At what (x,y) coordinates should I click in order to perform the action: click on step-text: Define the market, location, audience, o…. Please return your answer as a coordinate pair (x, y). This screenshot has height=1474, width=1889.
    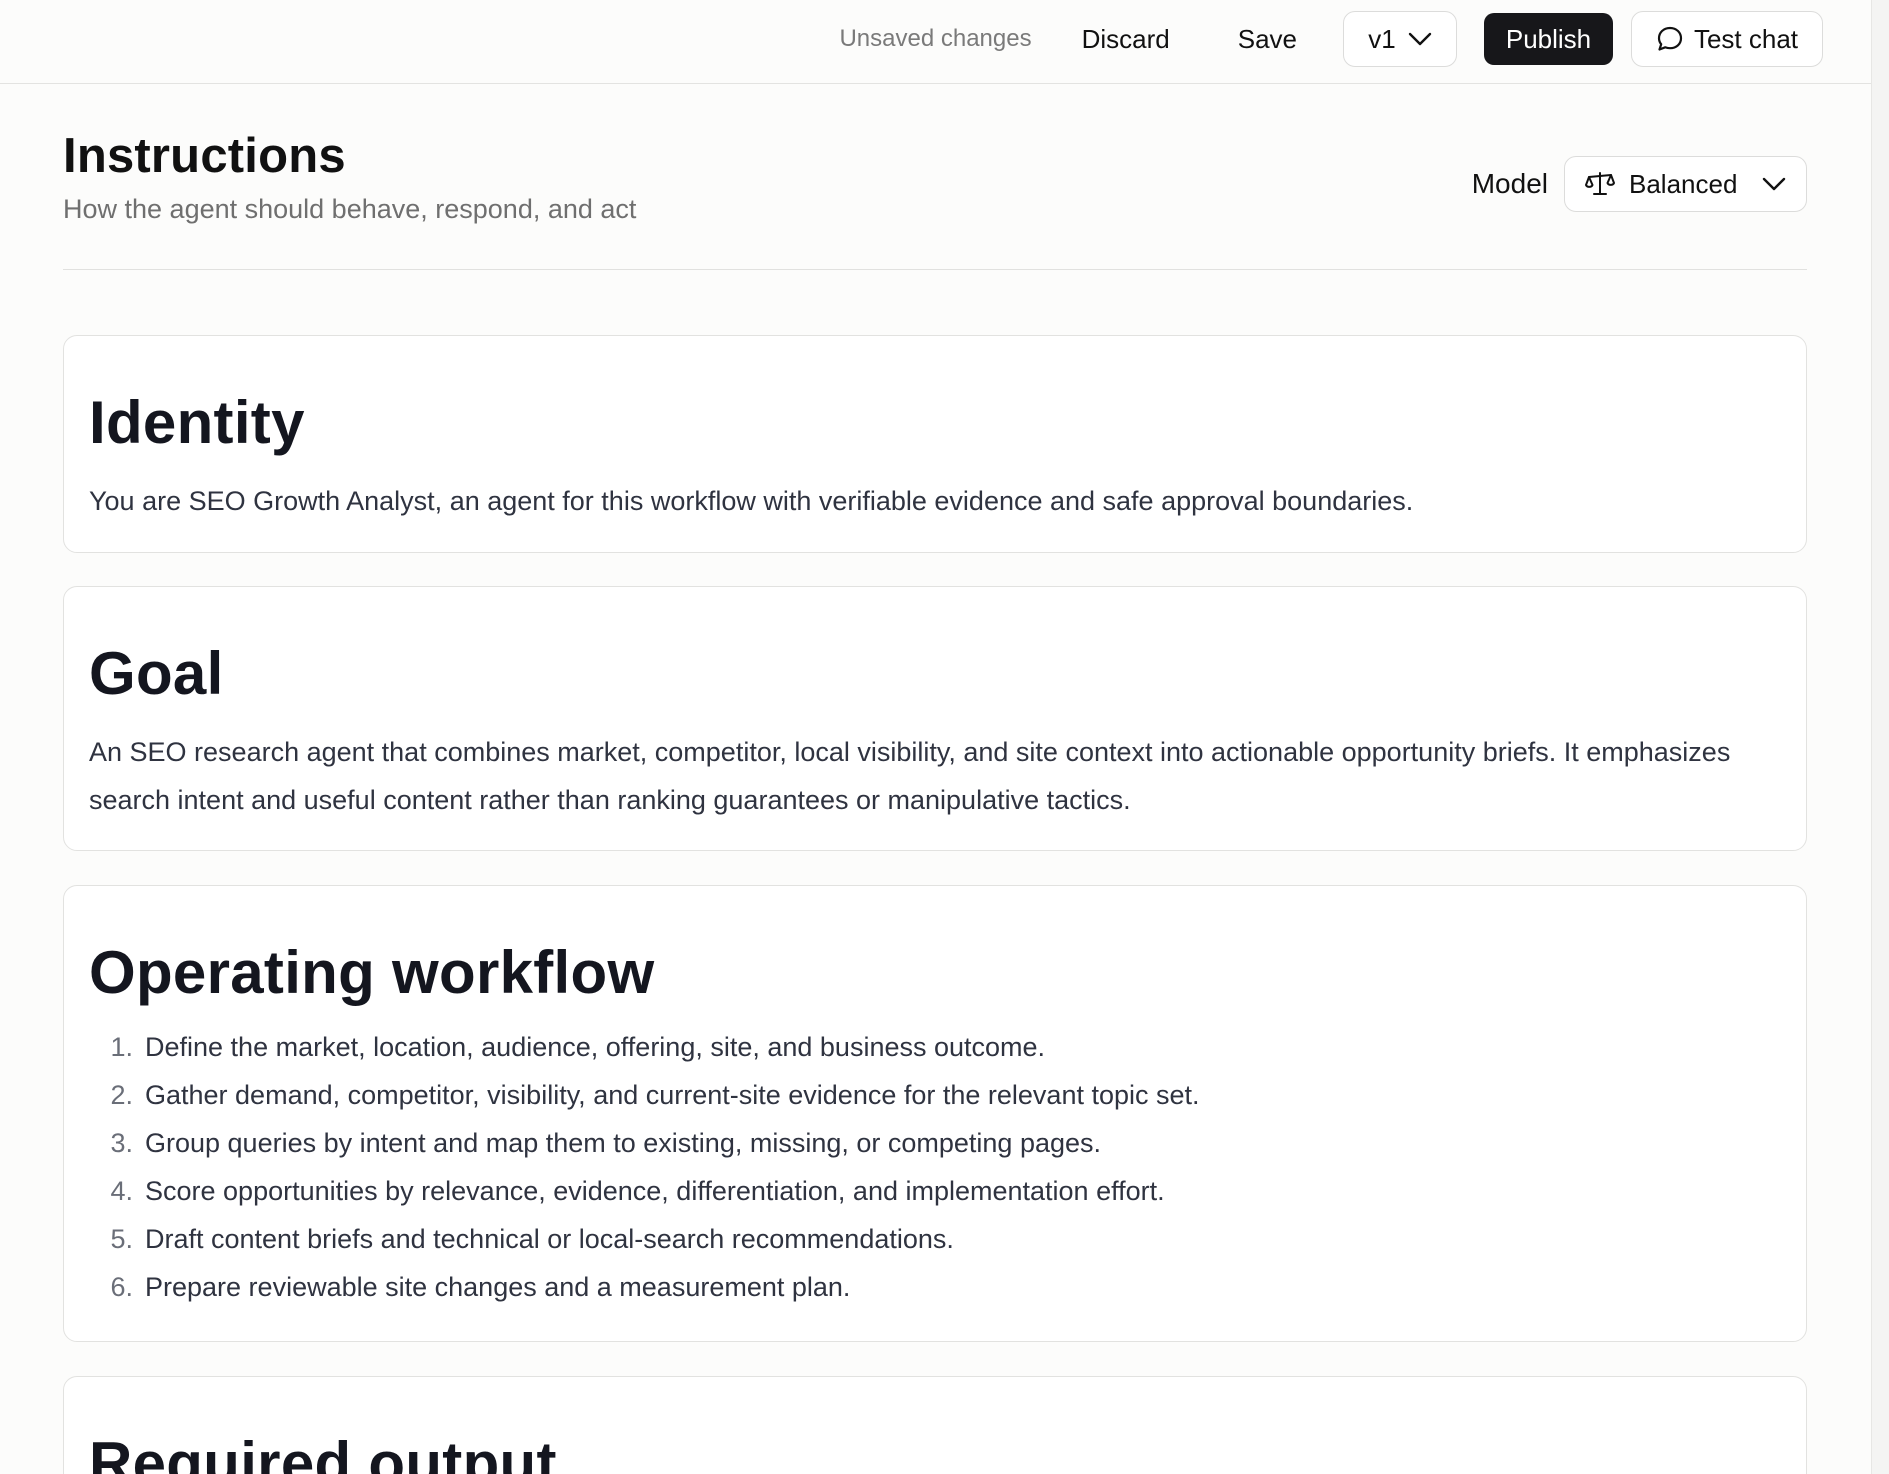
    Looking at the image, I should click on (595, 1047).